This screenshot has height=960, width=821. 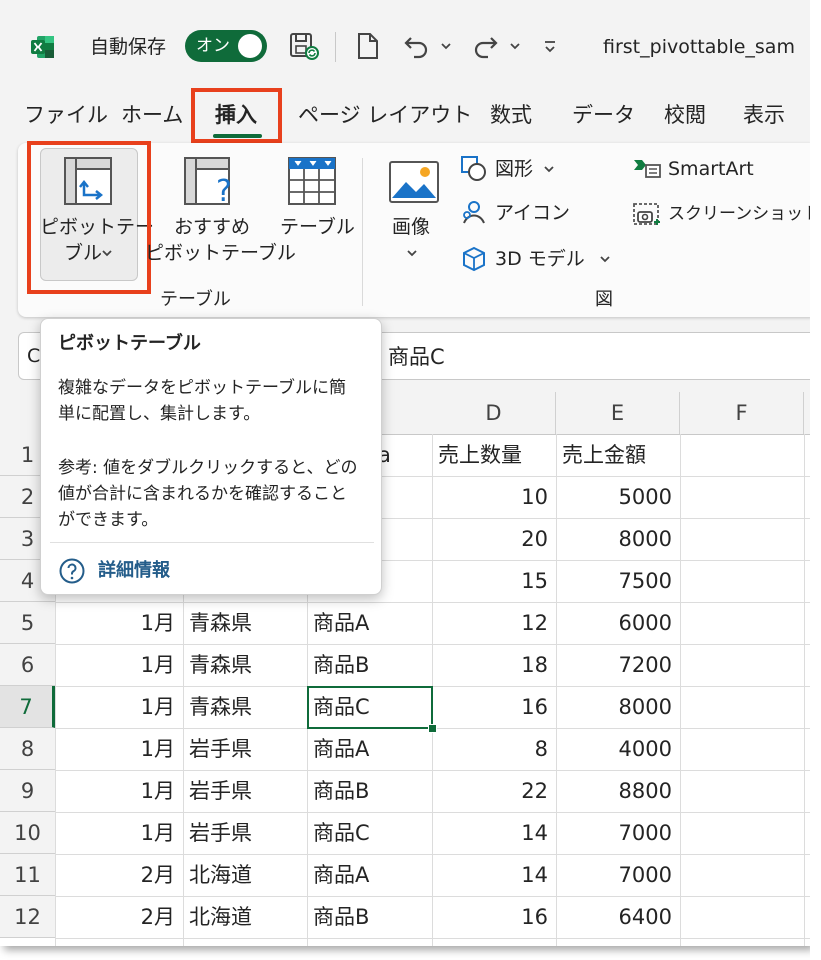 What do you see at coordinates (119, 833) in the screenshot?
I see `cell-a10: 1月` at bounding box center [119, 833].